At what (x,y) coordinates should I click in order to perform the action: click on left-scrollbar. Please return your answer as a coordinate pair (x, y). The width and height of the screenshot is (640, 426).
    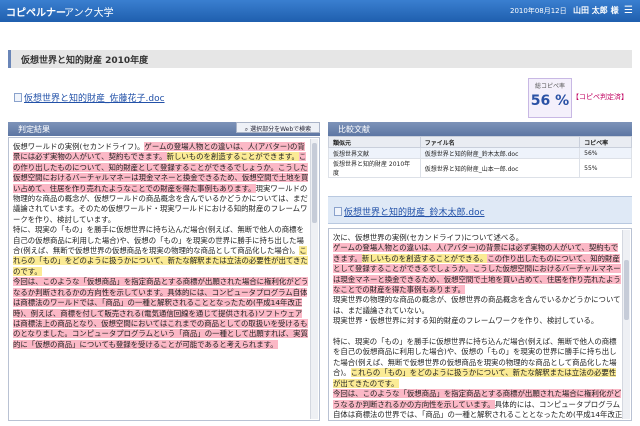
    Looking at the image, I should click on (314, 279).